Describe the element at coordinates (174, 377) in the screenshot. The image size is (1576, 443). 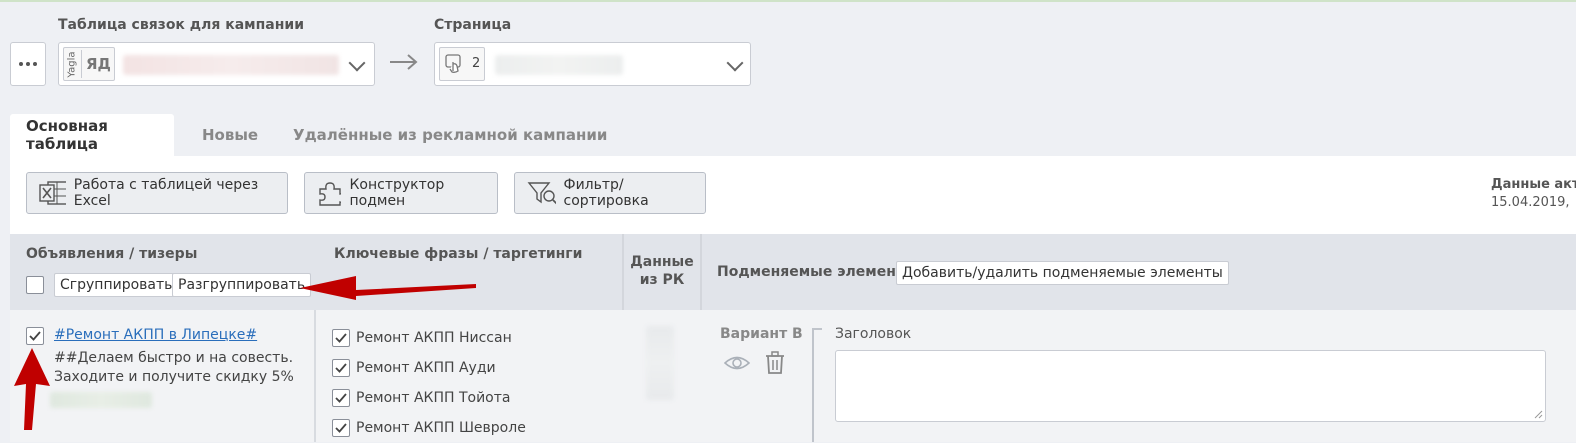
I see `ad-text-line2: Заходите и получите скидку 5%` at that location.